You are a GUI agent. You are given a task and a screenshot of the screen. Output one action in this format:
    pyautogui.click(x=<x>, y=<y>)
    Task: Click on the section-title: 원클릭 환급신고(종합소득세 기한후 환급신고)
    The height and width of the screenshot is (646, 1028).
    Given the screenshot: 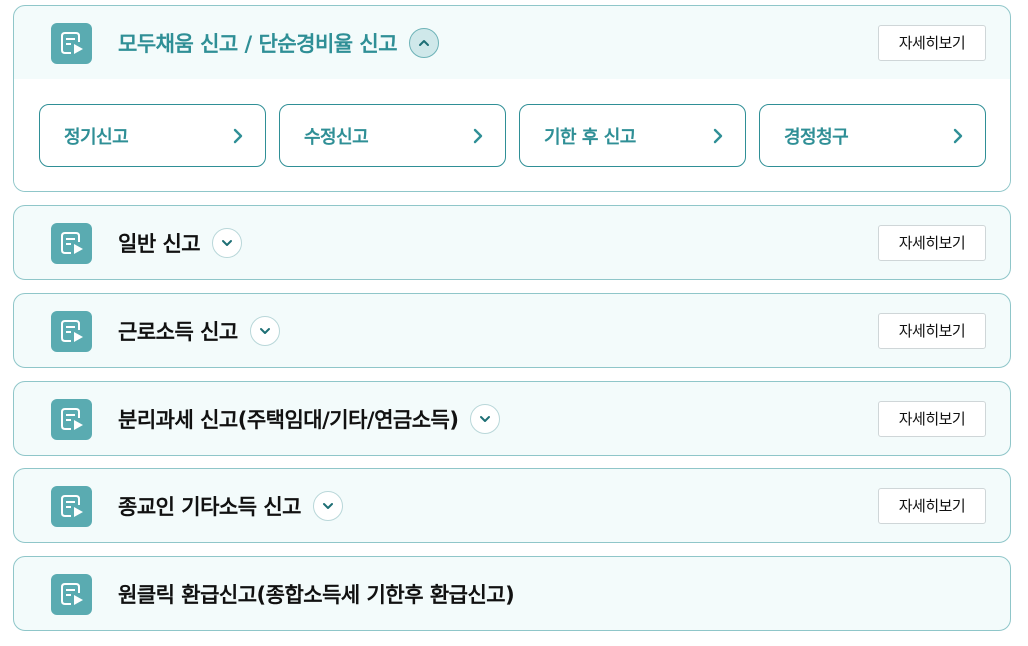 What is the action you would take?
    pyautogui.click(x=316, y=594)
    